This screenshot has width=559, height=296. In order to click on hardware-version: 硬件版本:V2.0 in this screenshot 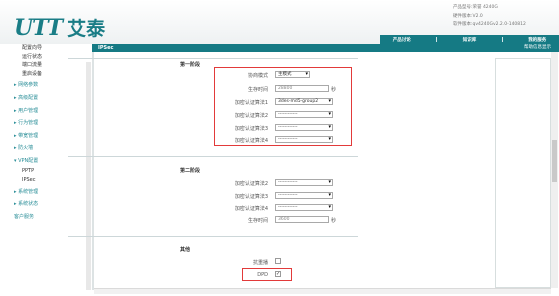, I will do `click(468, 16)`.